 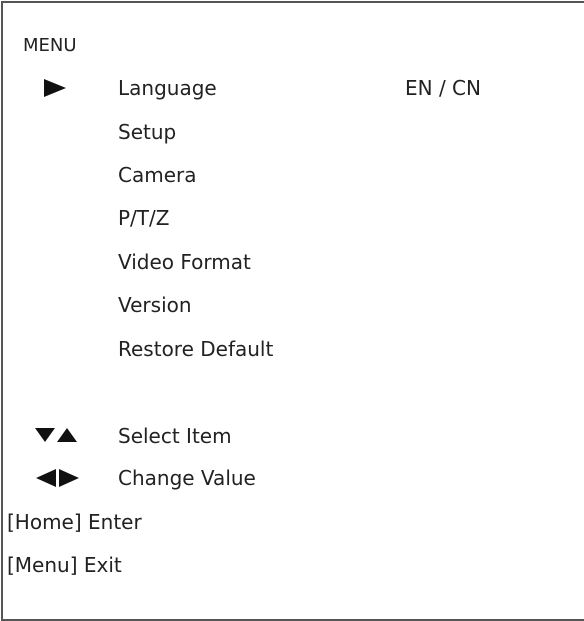 What do you see at coordinates (167, 88) in the screenshot?
I see `menu-item-language: Language` at bounding box center [167, 88].